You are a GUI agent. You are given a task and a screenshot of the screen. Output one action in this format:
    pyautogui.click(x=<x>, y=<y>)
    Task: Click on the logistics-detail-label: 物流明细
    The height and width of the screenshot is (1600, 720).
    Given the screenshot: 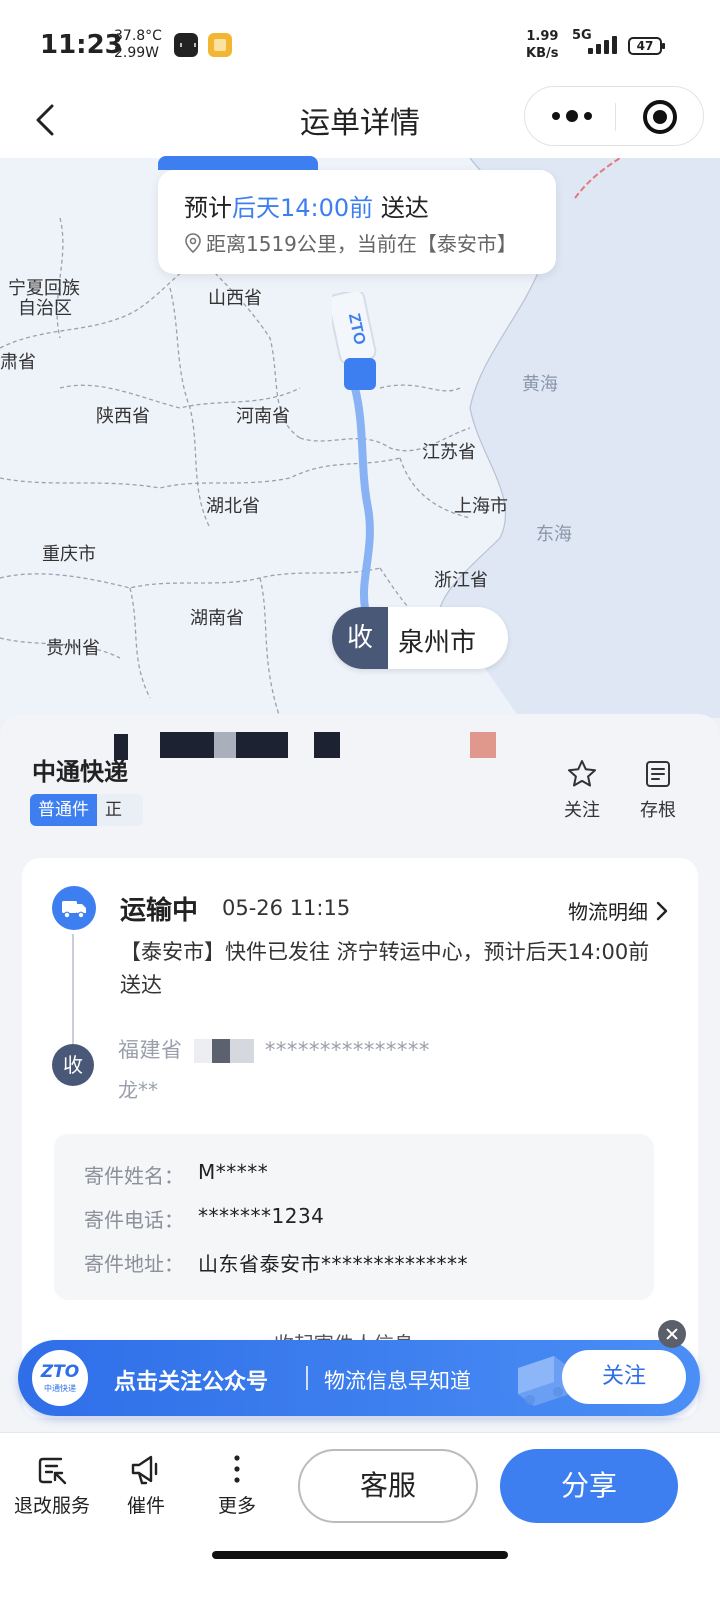 What is the action you would take?
    pyautogui.click(x=608, y=912)
    